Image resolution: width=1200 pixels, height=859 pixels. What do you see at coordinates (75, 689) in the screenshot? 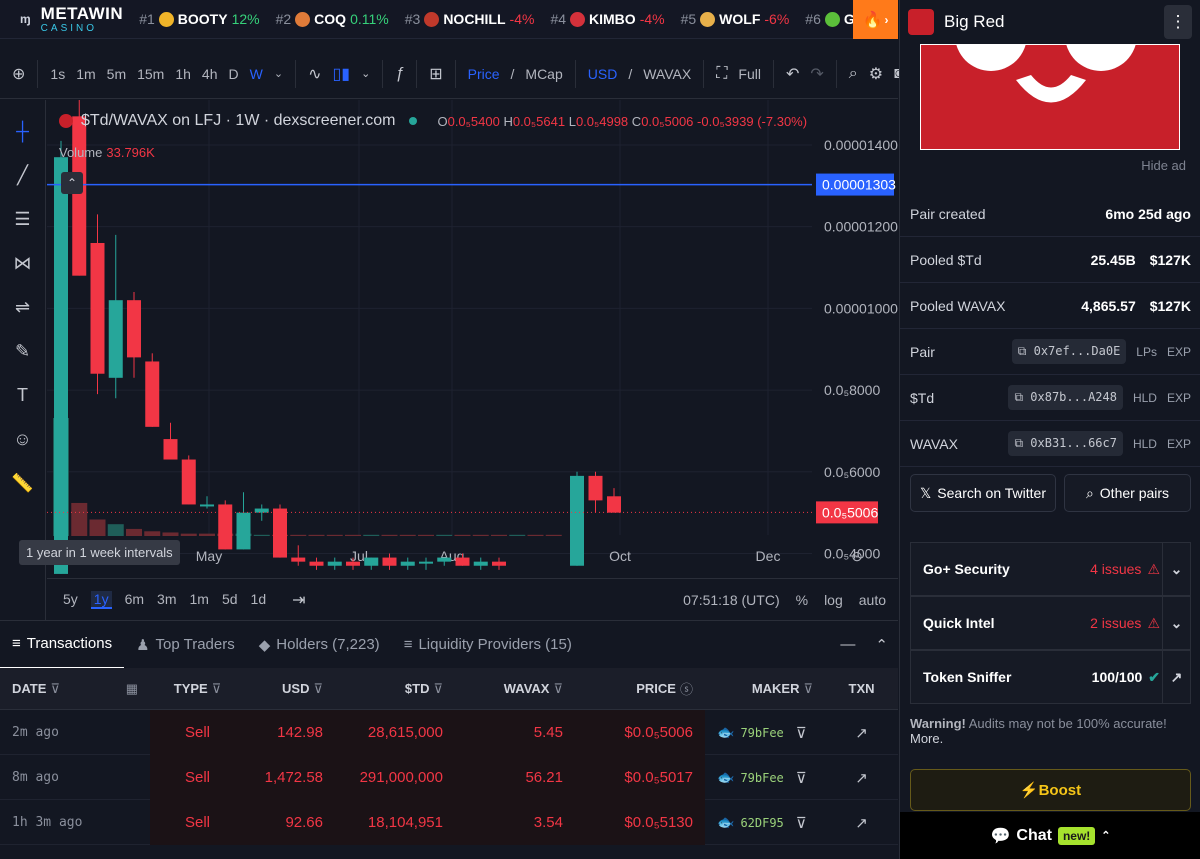
I see `column-header-date: DATE ⊽ ▦` at bounding box center [75, 689].